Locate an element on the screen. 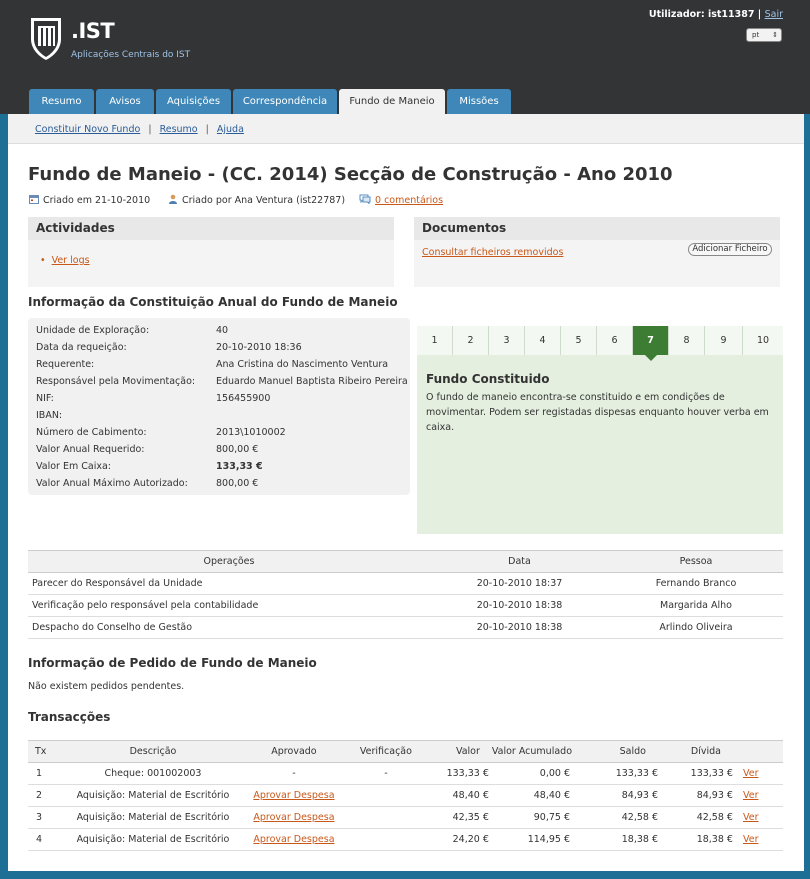 The image size is (810, 879). requests-empty-message: Não existem pedidos pendentes. is located at coordinates (106, 686).